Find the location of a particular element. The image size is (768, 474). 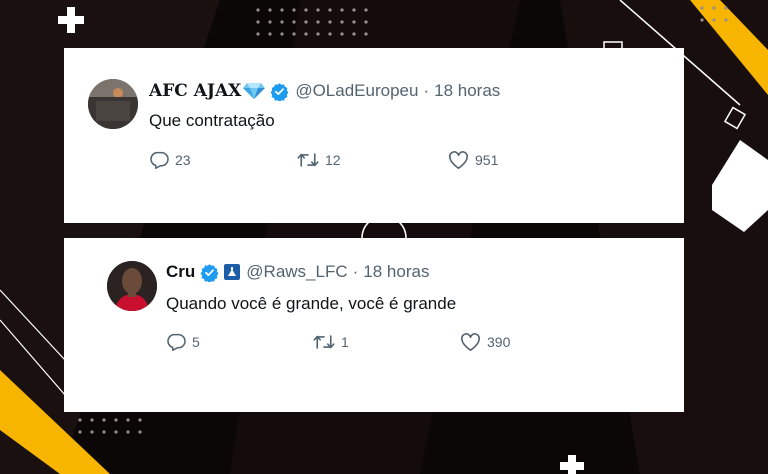

author-handle: @Raws_LFC is located at coordinates (296, 272).